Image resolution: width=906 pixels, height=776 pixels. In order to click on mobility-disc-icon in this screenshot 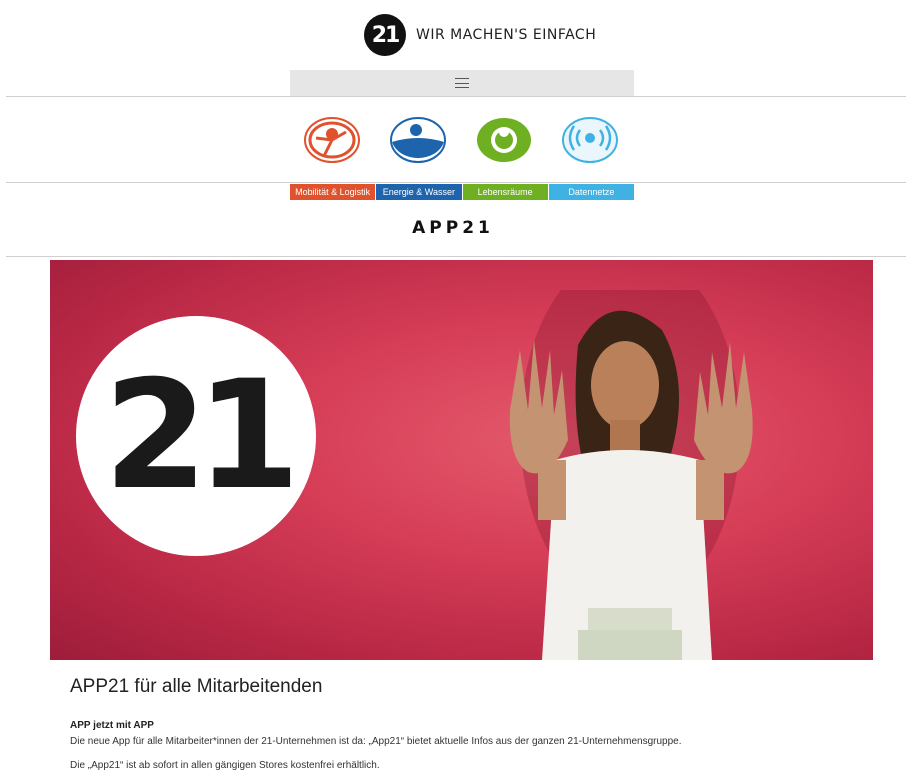, I will do `click(332, 140)`.